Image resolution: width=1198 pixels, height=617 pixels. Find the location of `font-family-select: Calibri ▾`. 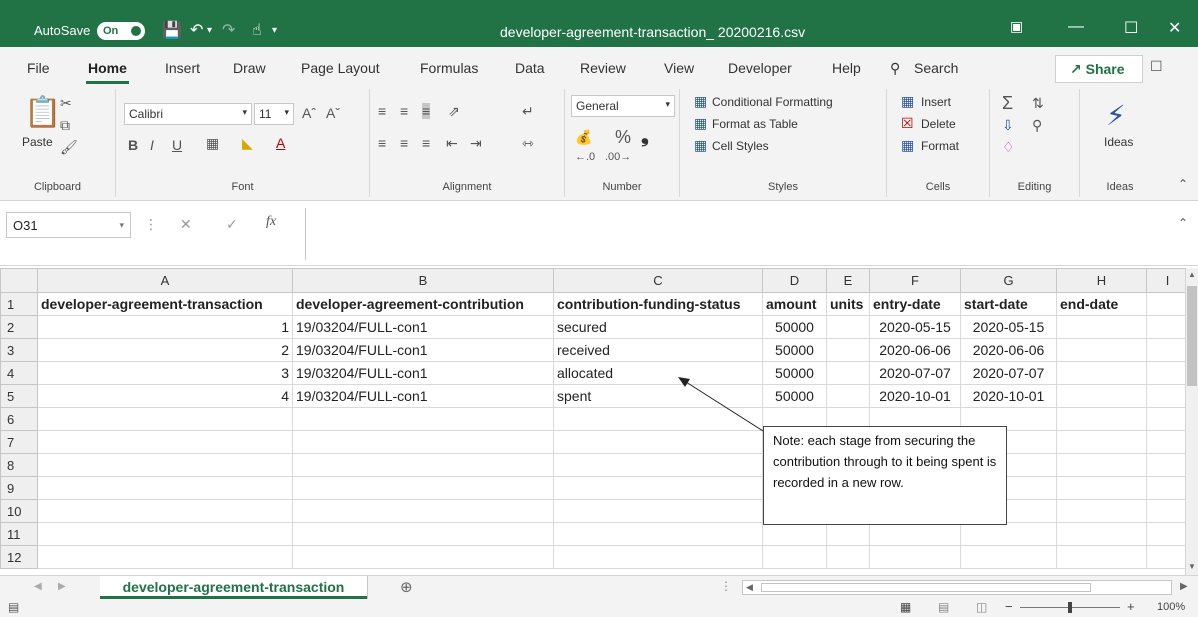

font-family-select: Calibri ▾ is located at coordinates (188, 114).